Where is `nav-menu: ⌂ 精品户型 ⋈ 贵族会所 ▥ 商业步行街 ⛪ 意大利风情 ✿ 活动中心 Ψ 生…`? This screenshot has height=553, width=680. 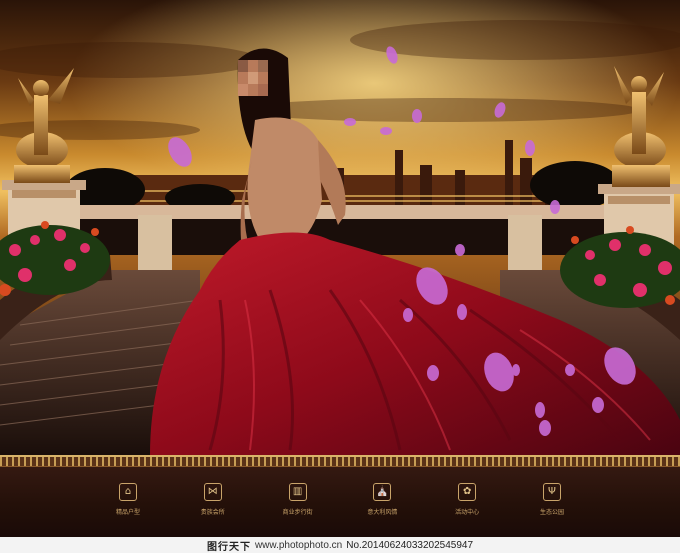 nav-menu: ⌂ 精品户型 ⋈ 贵族会所 ▥ 商业步行街 ⛪ 意大利风情 ✿ 活动中心 Ψ 生… is located at coordinates (340, 507).